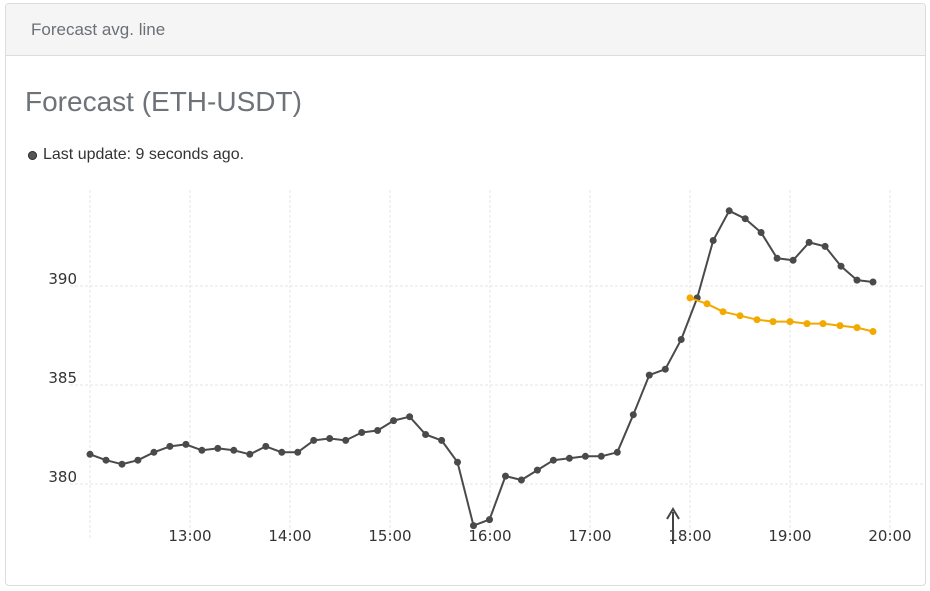 This screenshot has width=930, height=591. What do you see at coordinates (389, 536) in the screenshot?
I see `x-tick-label: 15:00` at bounding box center [389, 536].